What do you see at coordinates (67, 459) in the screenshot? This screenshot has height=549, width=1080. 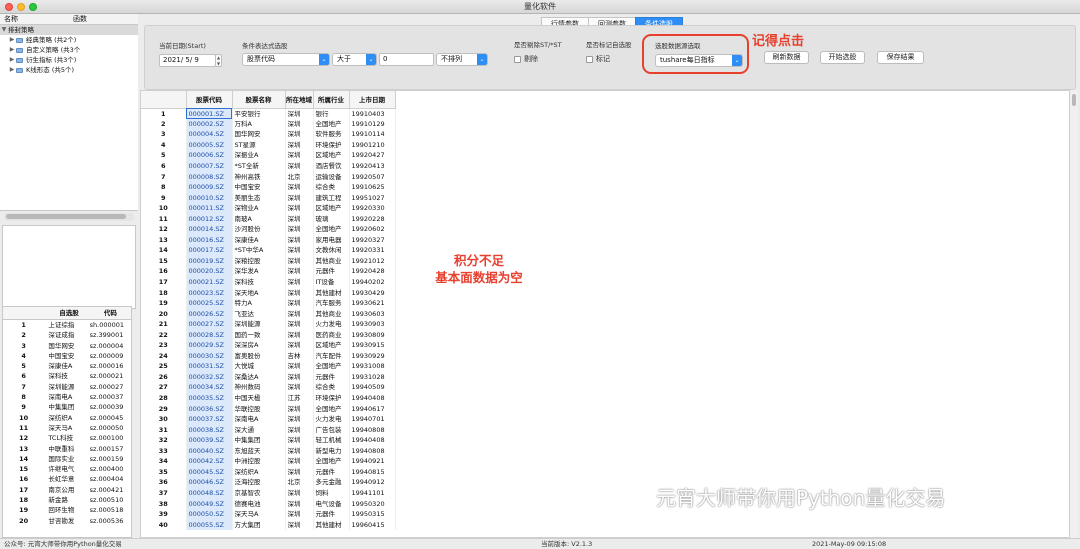 I see `watchlist-row: 14 国际实业 sz.000159` at bounding box center [67, 459].